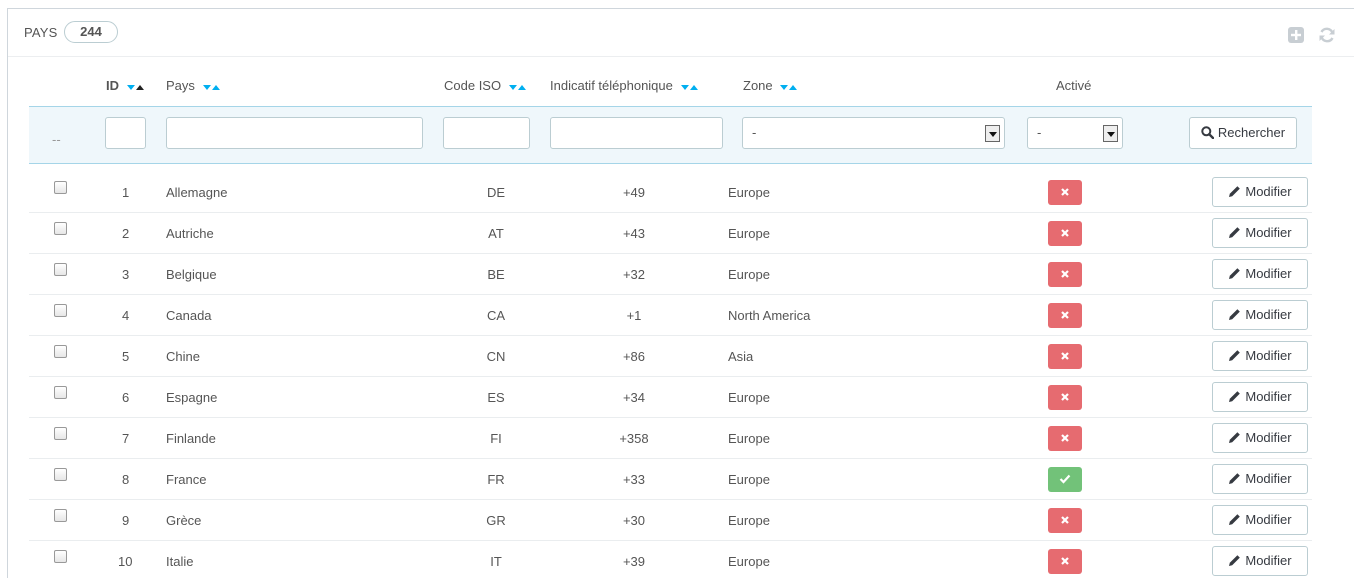  Describe the element at coordinates (192, 397) in the screenshot. I see `cell-country: Espagne` at that location.